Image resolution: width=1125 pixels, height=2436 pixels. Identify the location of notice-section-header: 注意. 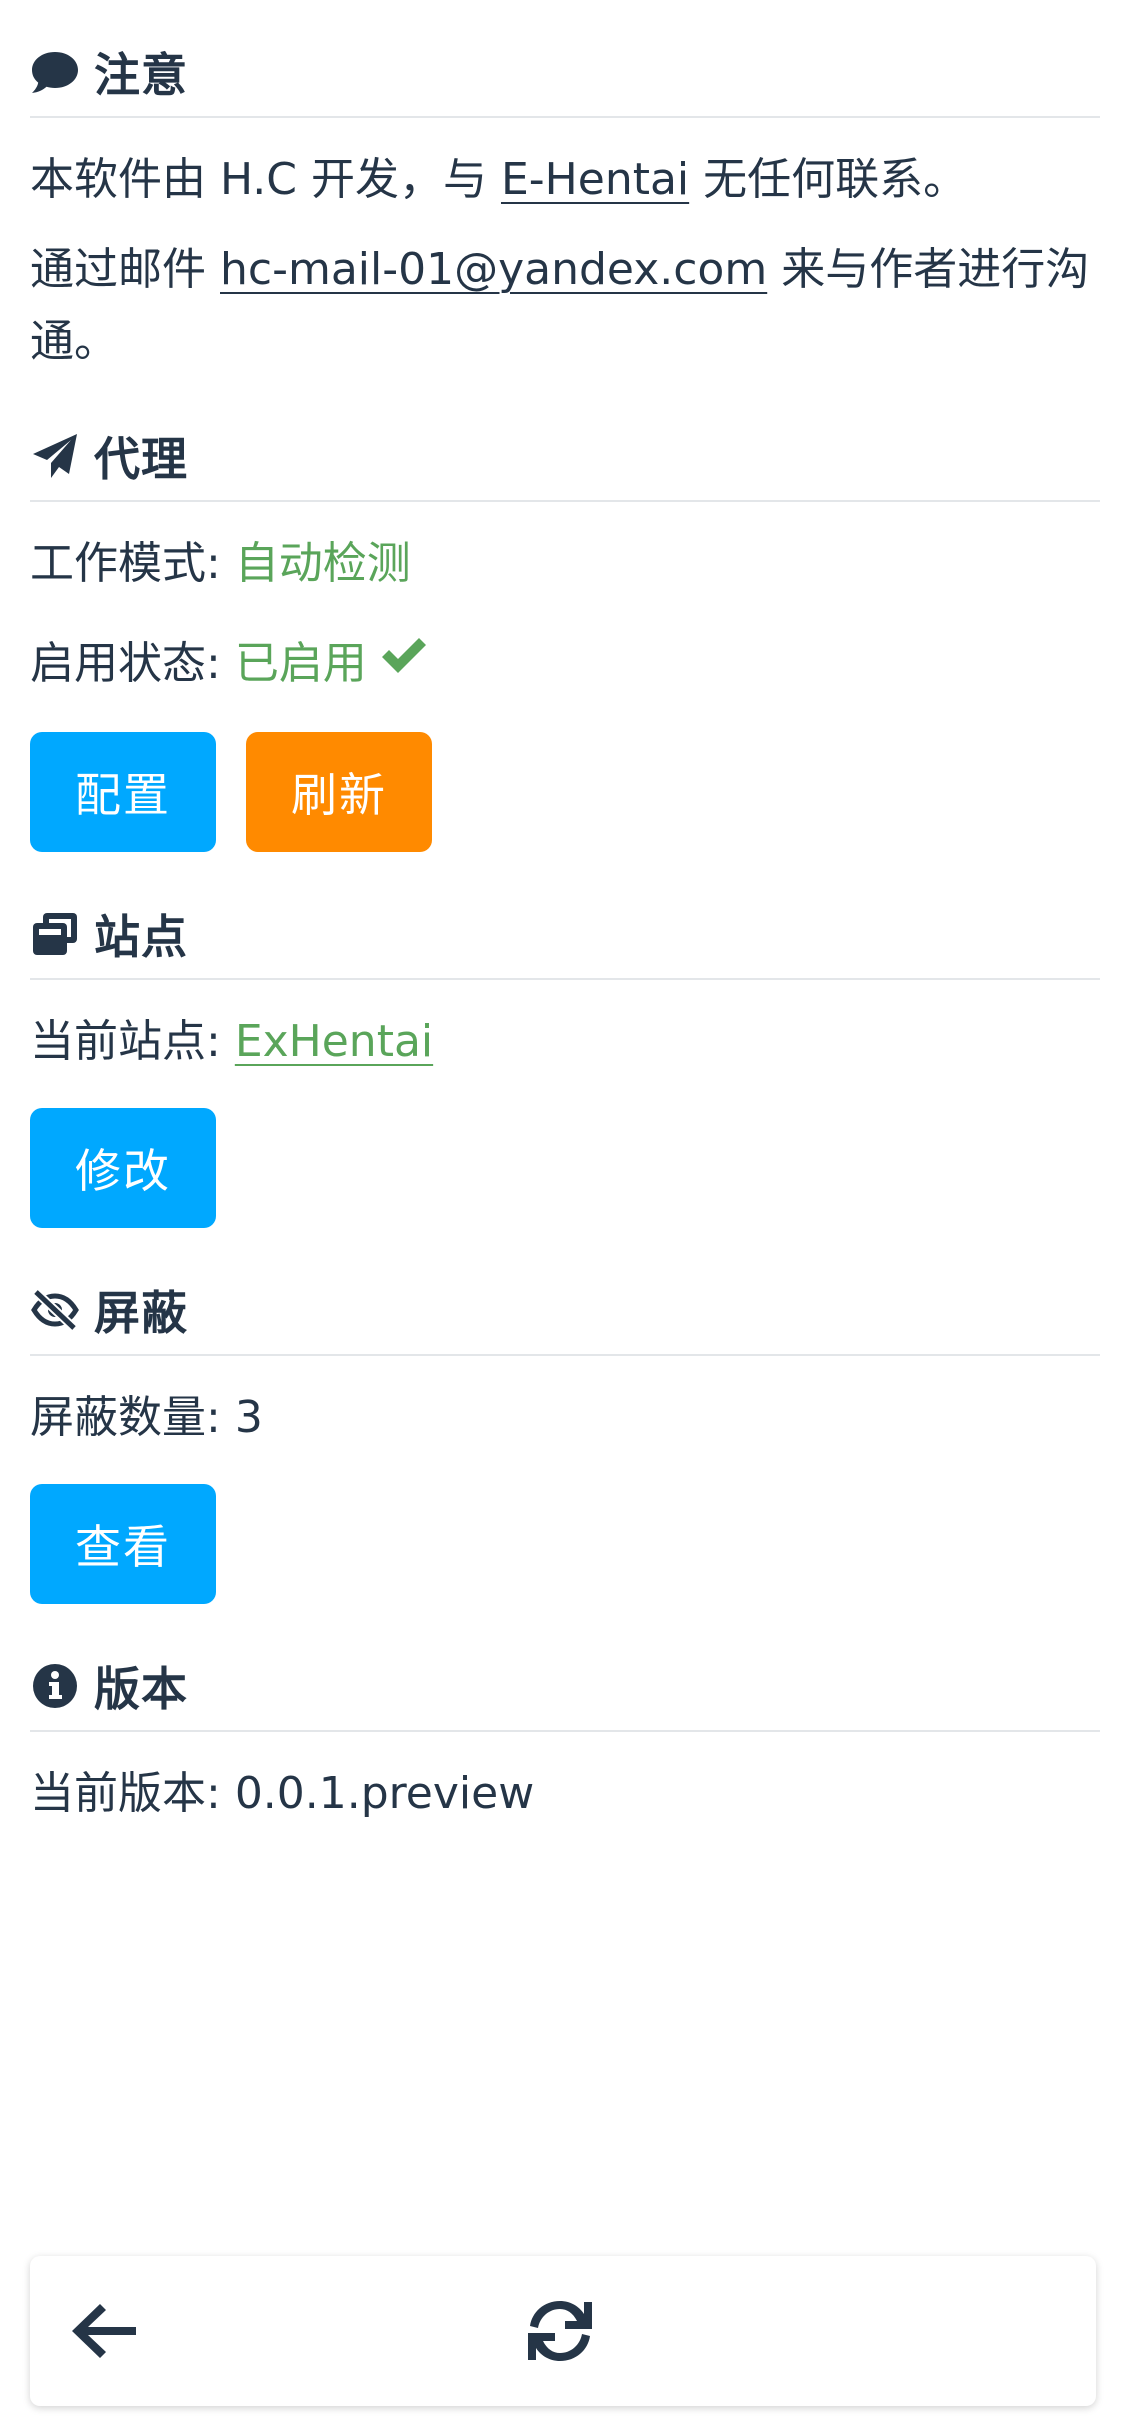
(565, 74).